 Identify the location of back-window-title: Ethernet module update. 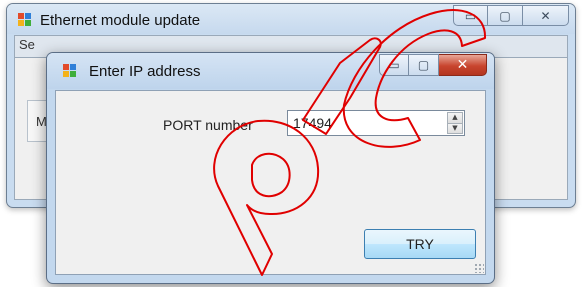
(120, 20).